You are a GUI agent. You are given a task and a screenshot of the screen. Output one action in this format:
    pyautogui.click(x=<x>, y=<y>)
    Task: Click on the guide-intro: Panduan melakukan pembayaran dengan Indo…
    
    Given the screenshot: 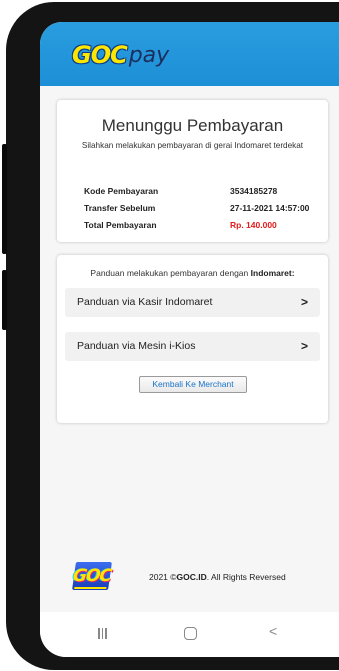 What is the action you would take?
    pyautogui.click(x=192, y=273)
    